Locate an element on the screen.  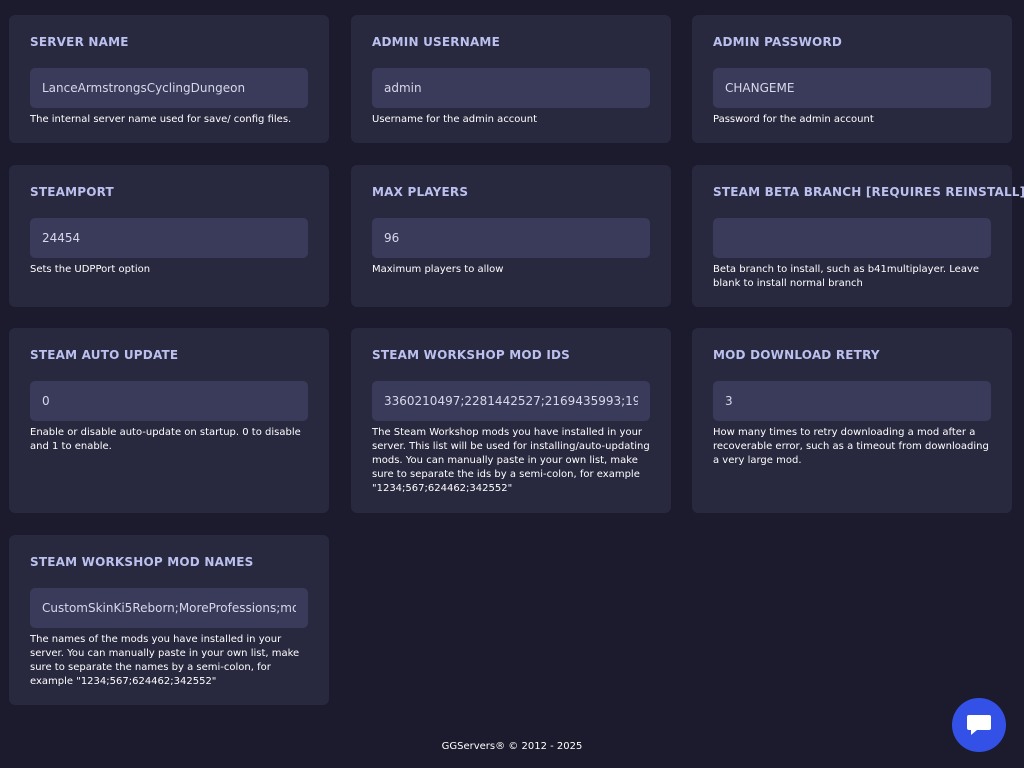
steamport-card: STEAMPORT Sets the UDPPort option is located at coordinates (169, 236).